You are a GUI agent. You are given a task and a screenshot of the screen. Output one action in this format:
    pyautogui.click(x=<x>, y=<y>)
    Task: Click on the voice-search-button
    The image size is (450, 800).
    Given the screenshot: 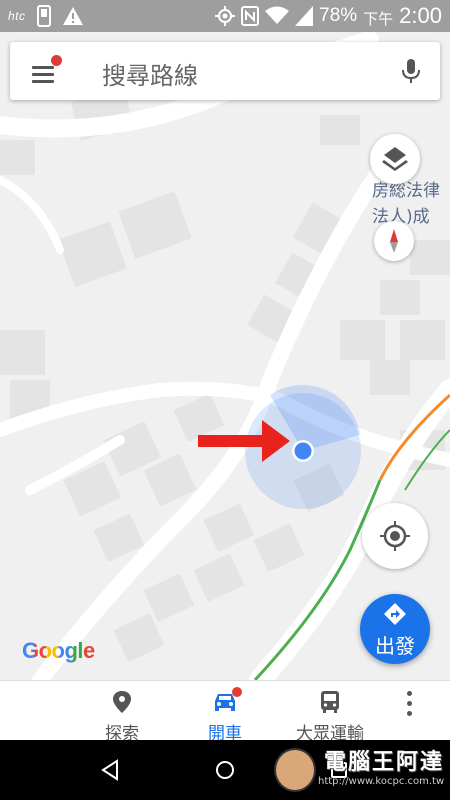 What is the action you would take?
    pyautogui.click(x=411, y=71)
    